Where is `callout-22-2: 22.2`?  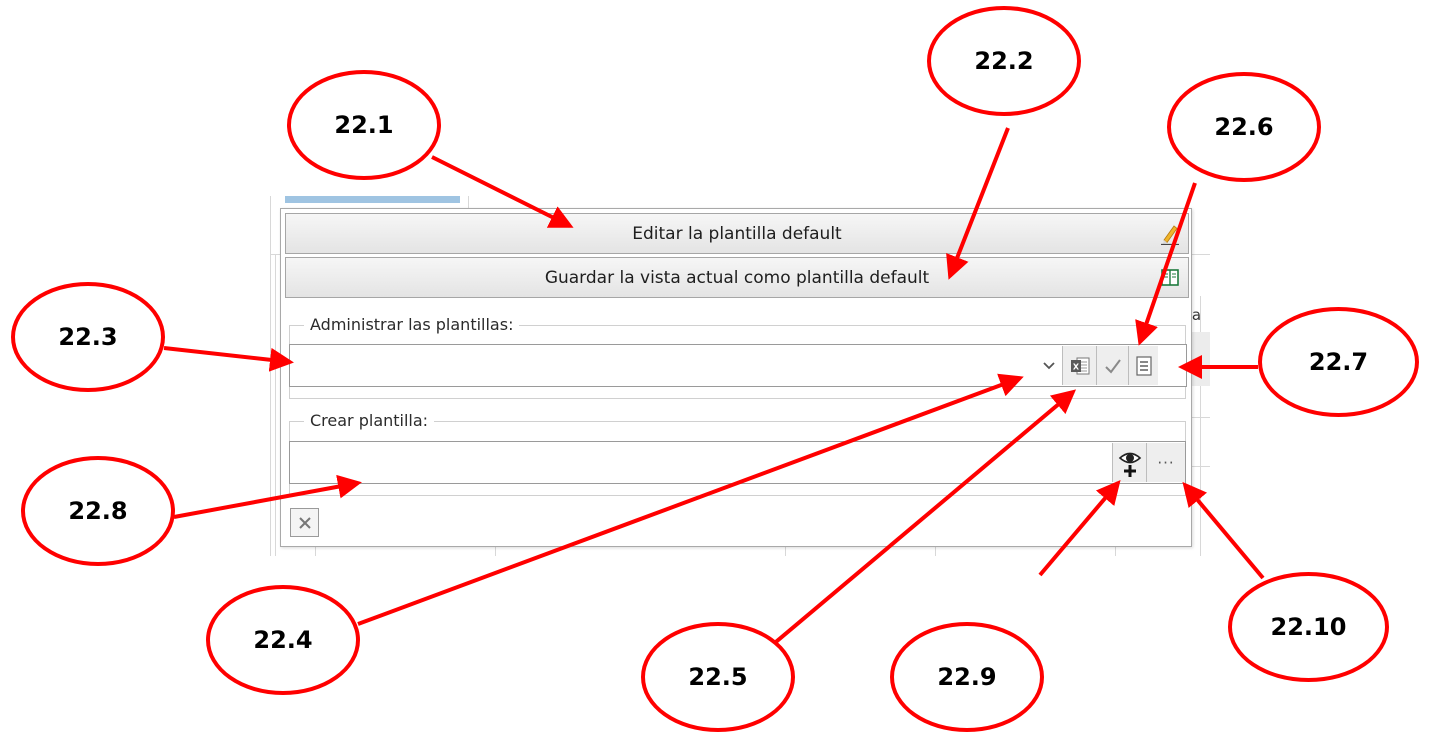 callout-22-2: 22.2 is located at coordinates (1004, 61).